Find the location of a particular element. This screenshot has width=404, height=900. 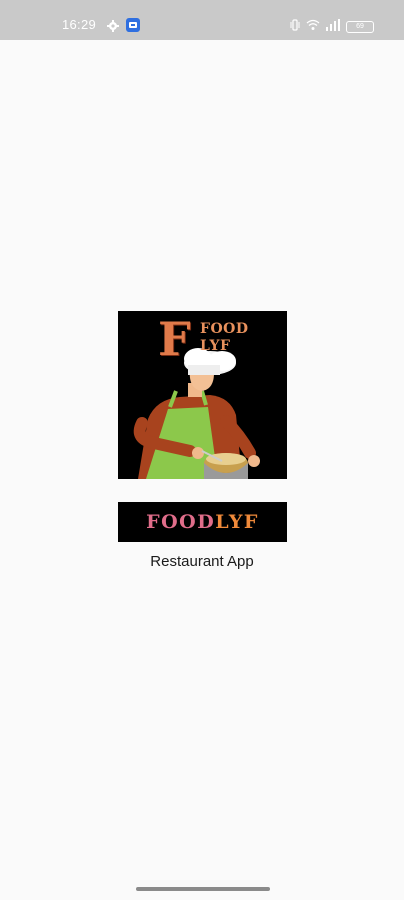

app-wordmark: FOODLYF is located at coordinates (202, 522).